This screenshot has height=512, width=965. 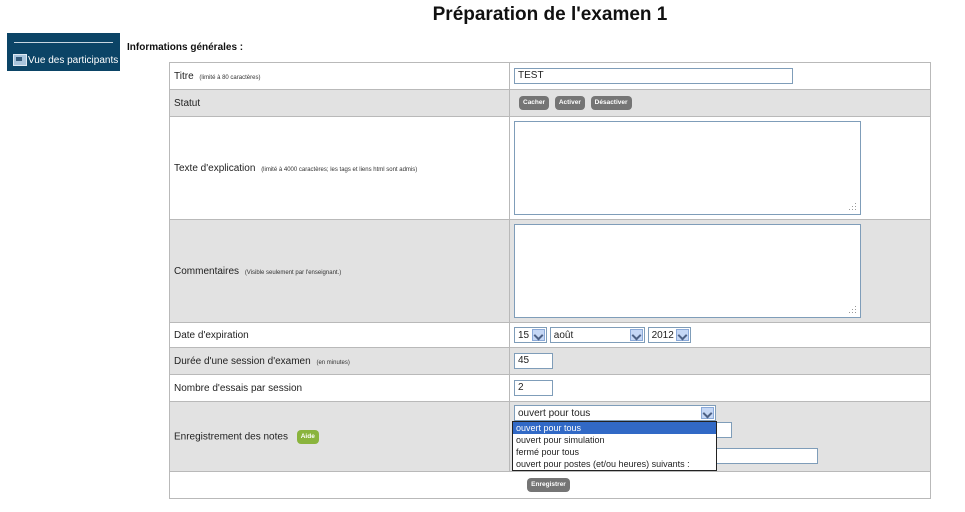 I want to click on participants-view-label: Vue des participants, so click(x=73, y=60).